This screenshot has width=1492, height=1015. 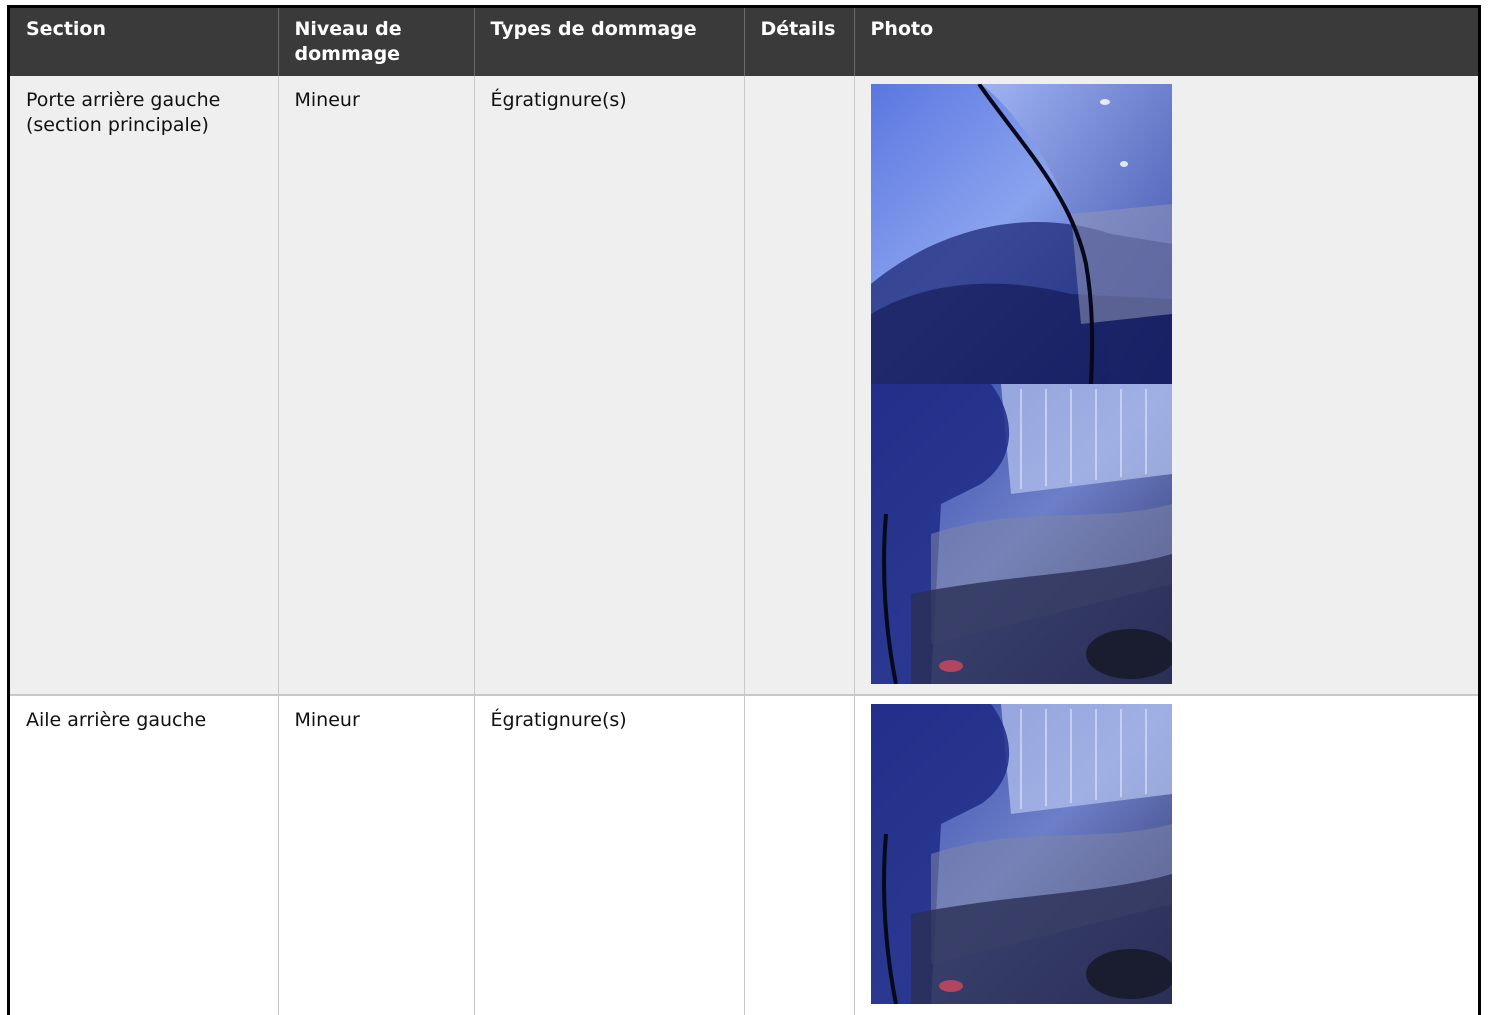 What do you see at coordinates (1166, 42) in the screenshot?
I see `header-photo: Photo` at bounding box center [1166, 42].